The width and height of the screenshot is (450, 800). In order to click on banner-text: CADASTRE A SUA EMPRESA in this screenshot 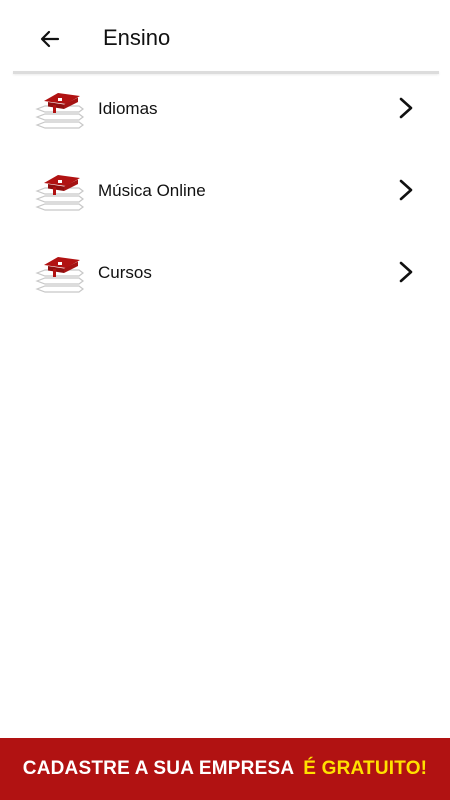, I will do `click(158, 768)`.